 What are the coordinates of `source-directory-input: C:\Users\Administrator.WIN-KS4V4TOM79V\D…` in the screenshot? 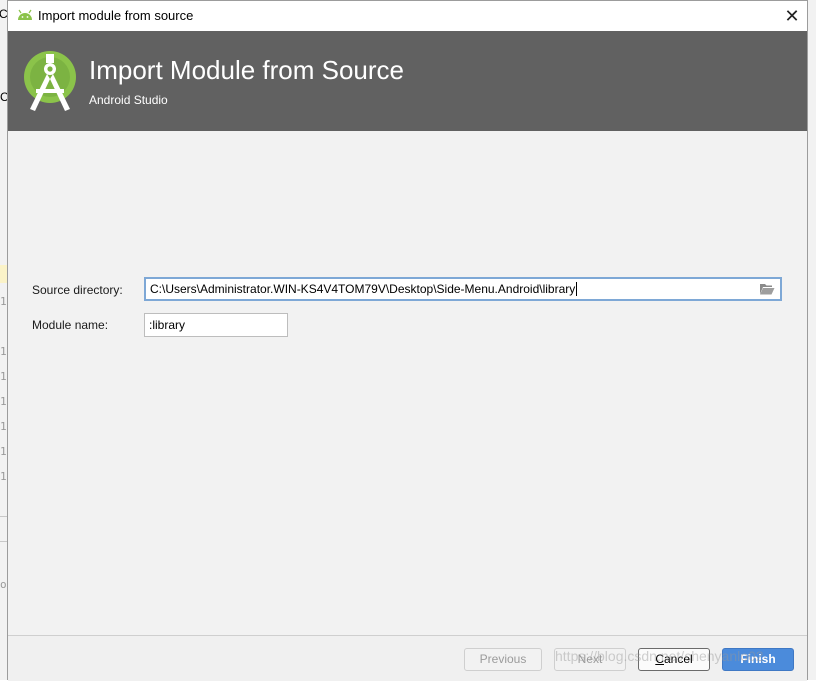 It's located at (463, 289).